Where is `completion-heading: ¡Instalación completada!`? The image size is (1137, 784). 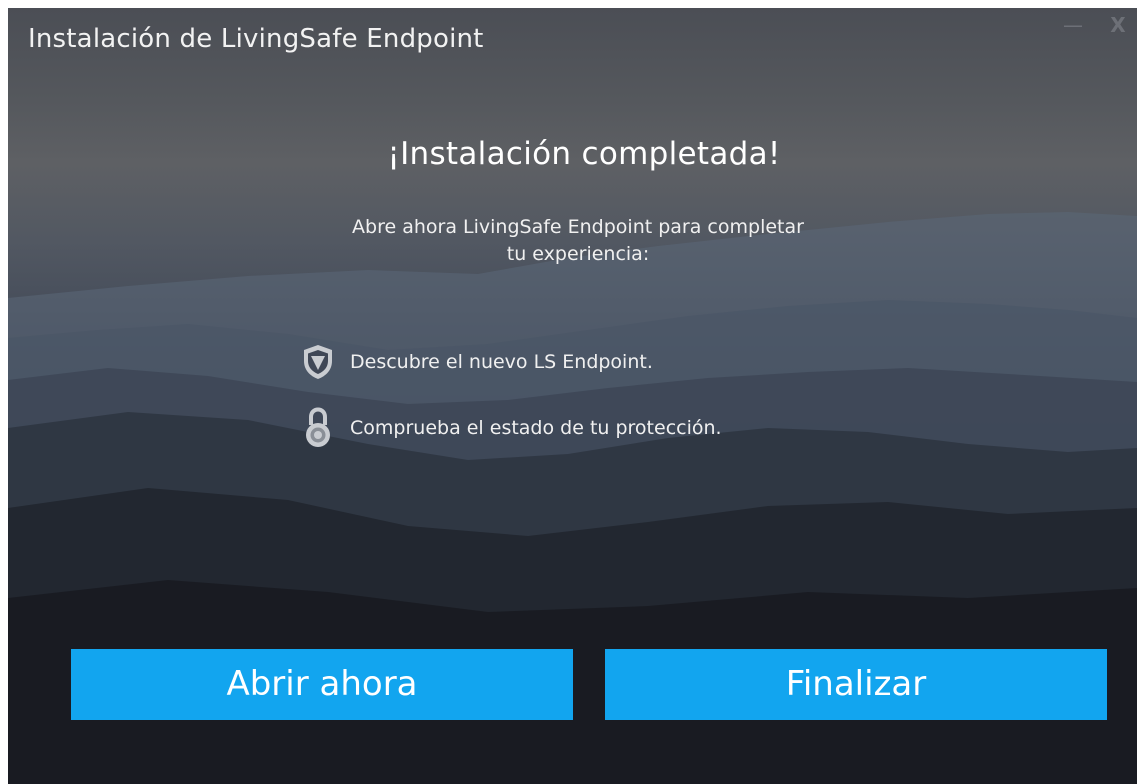 completion-heading: ¡Instalación completada! is located at coordinates (584, 154).